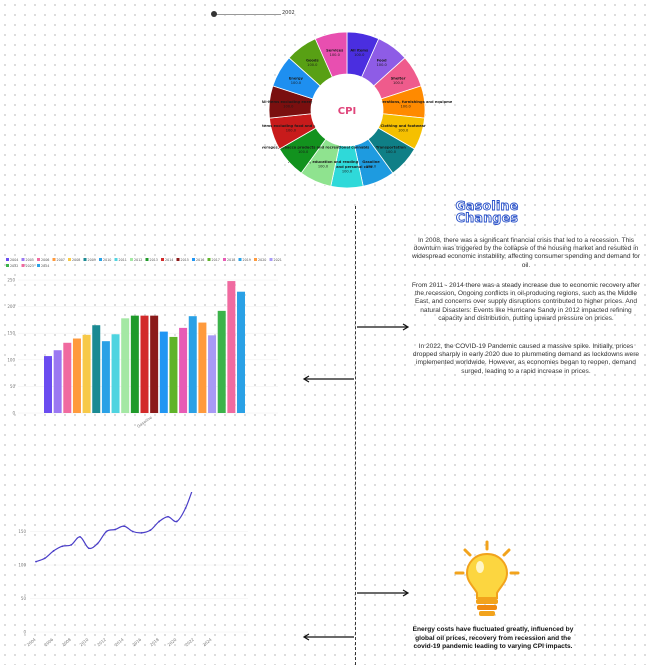  I want to click on x-tick-label: 2020, so click(171, 642).